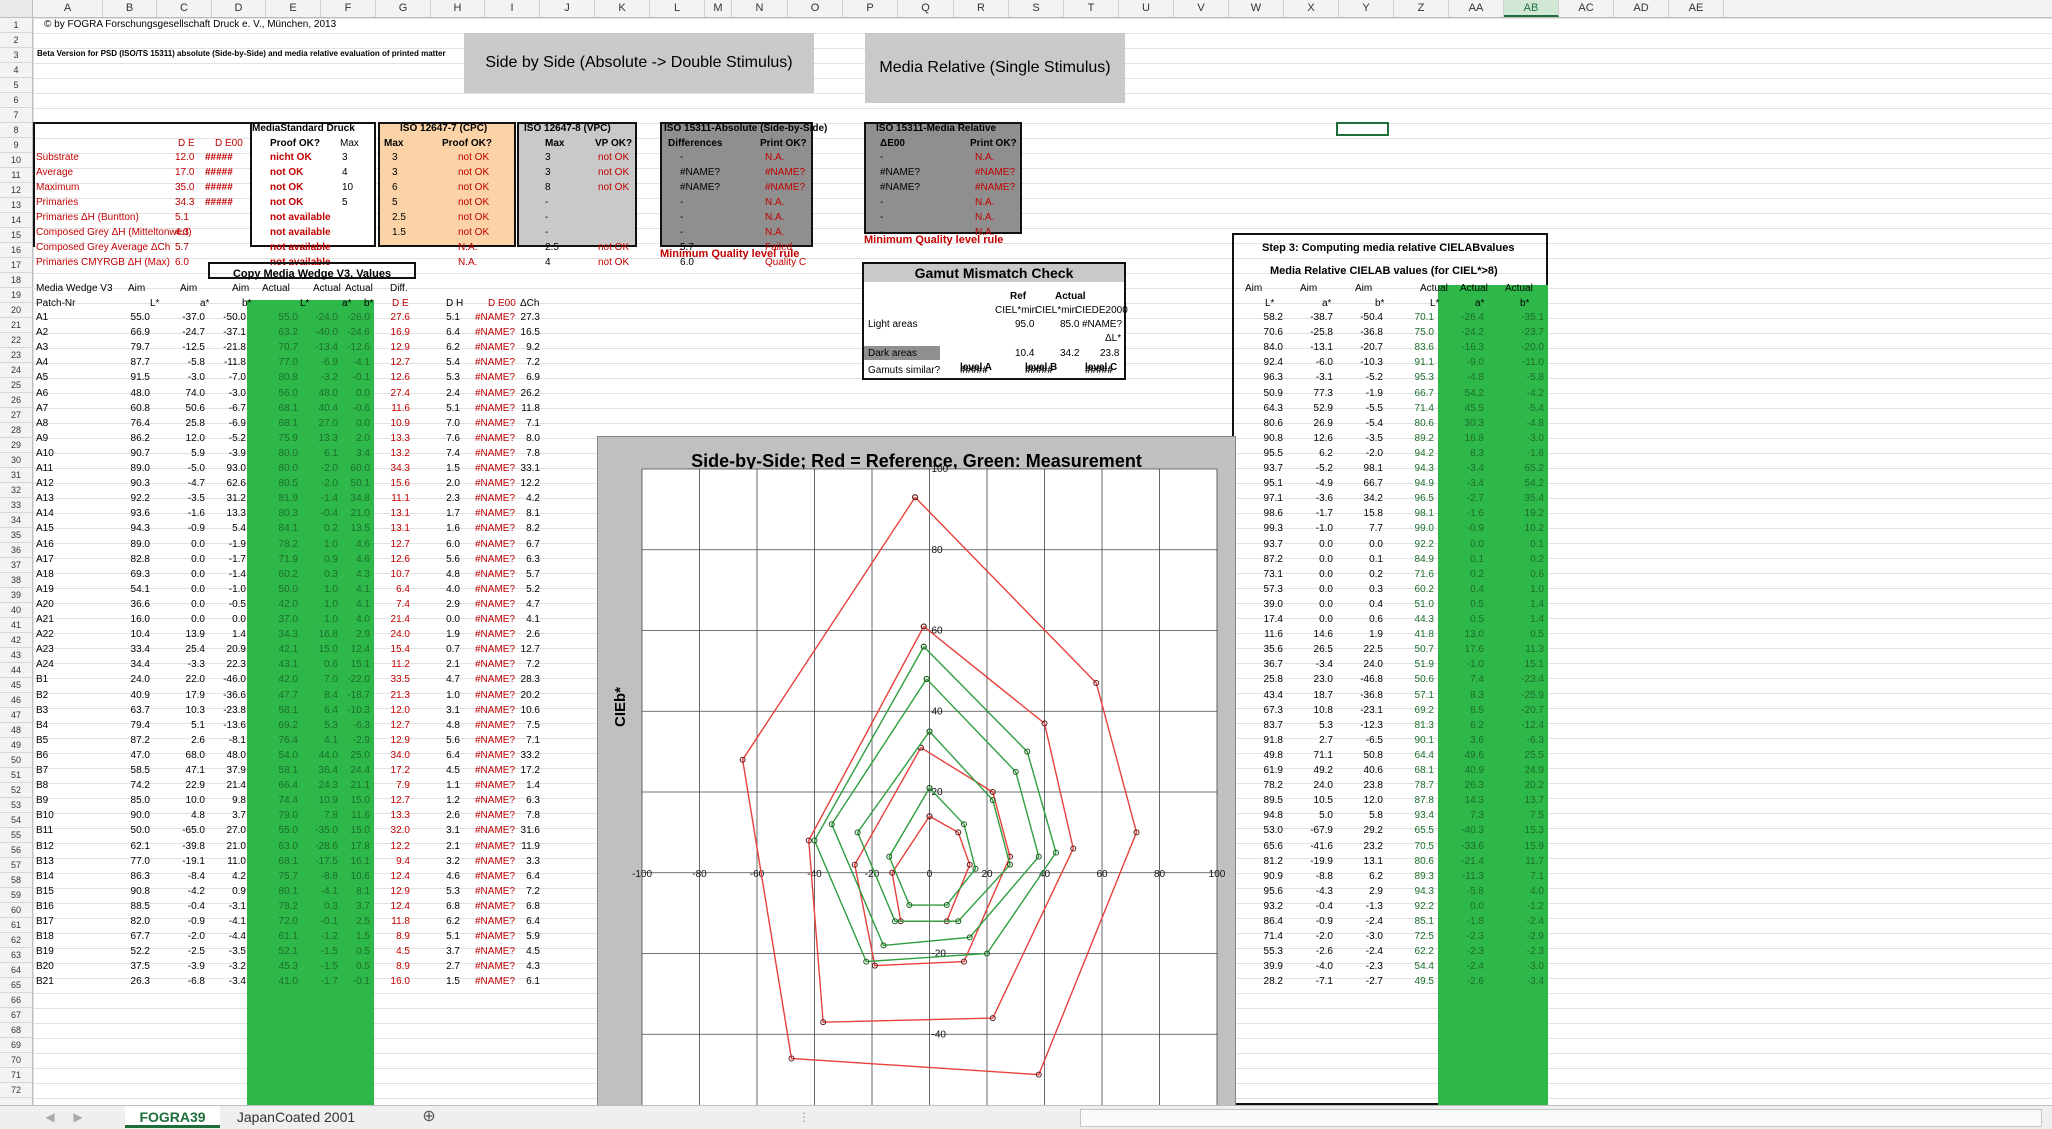 This screenshot has height=1129, width=2052. Describe the element at coordinates (278, 604) in the screenshot. I see `patch-cell: 42.0` at that location.